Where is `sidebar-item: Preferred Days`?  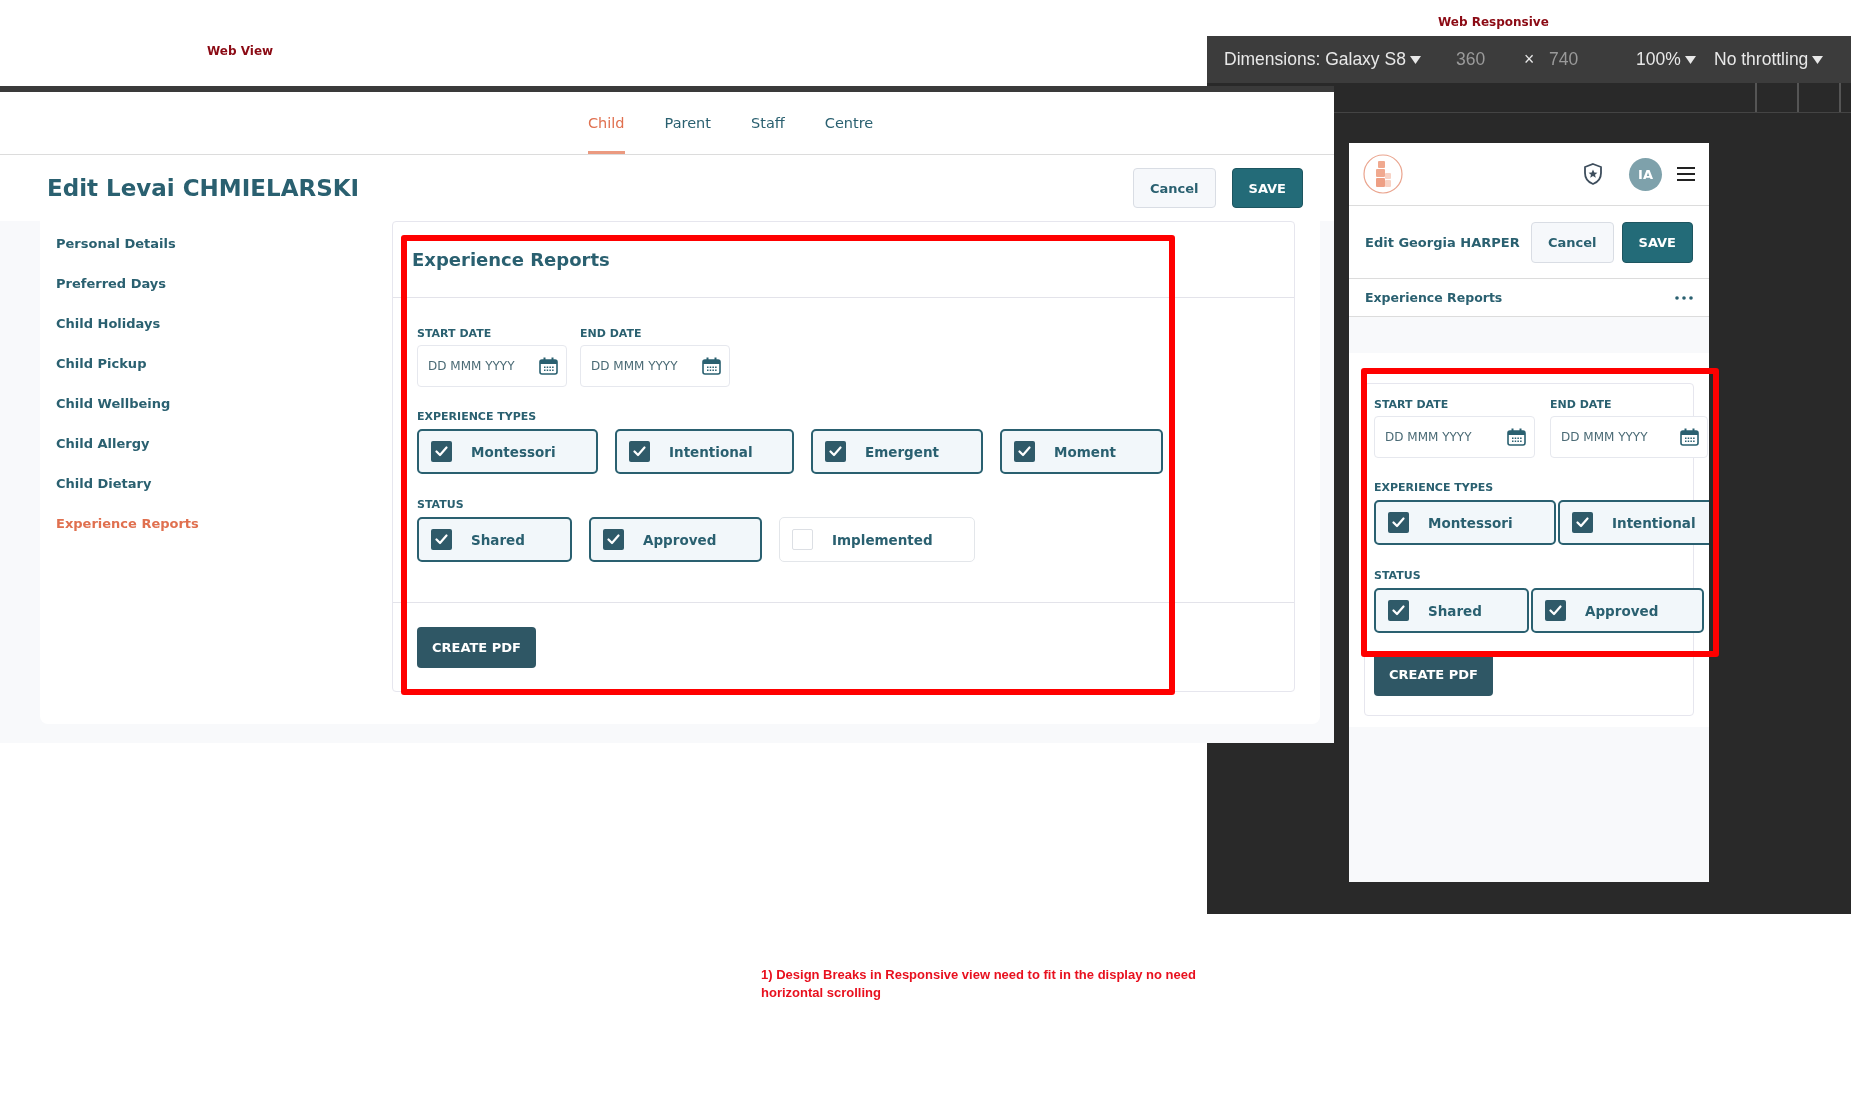
sidebar-item: Preferred Days is located at coordinates (111, 284).